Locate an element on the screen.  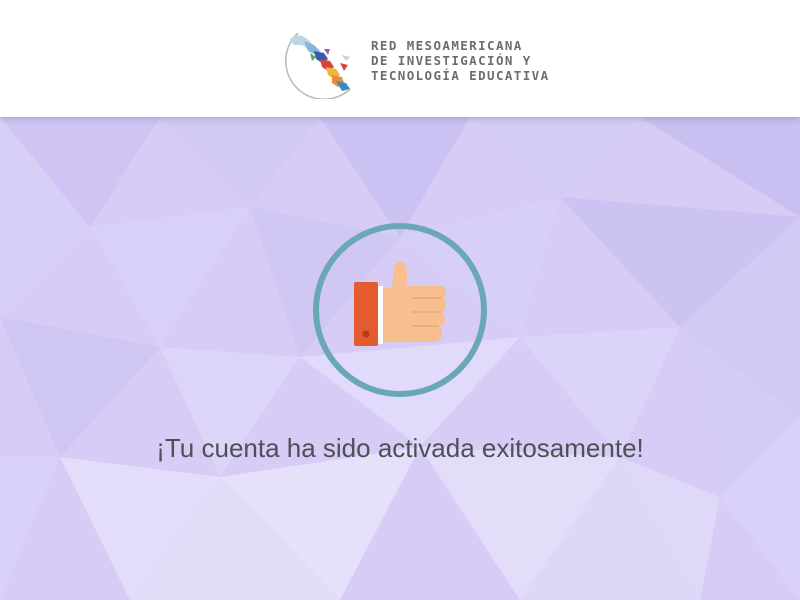
logo-line-2: DE INVESTIGACIÓN Y is located at coordinates (451, 60).